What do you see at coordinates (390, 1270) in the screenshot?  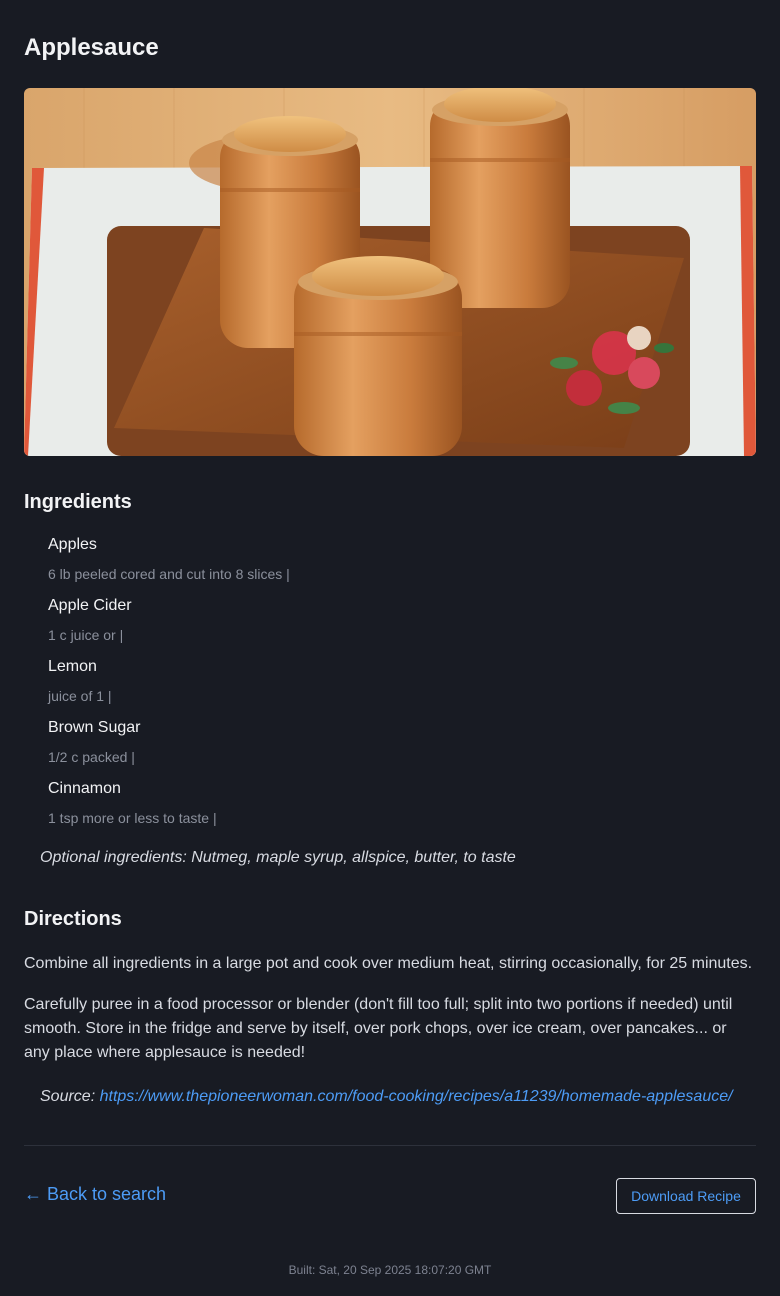 I see `build-timestamp: Built: Sat, 20 Sep 2025 18:07:20 GMT` at bounding box center [390, 1270].